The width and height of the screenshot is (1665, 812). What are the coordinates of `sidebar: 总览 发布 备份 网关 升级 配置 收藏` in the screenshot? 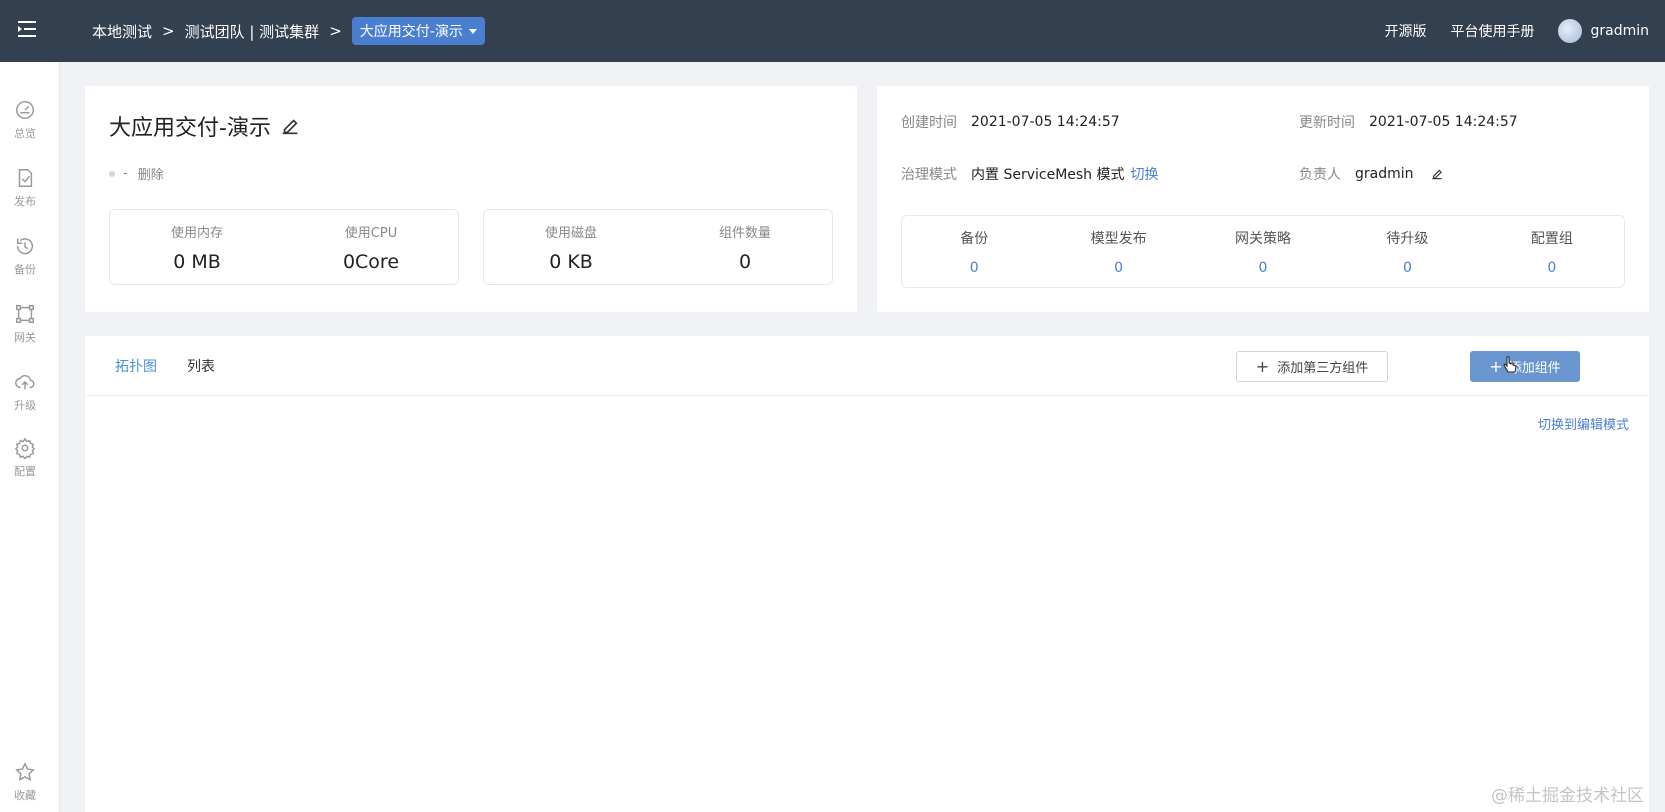 It's located at (30, 437).